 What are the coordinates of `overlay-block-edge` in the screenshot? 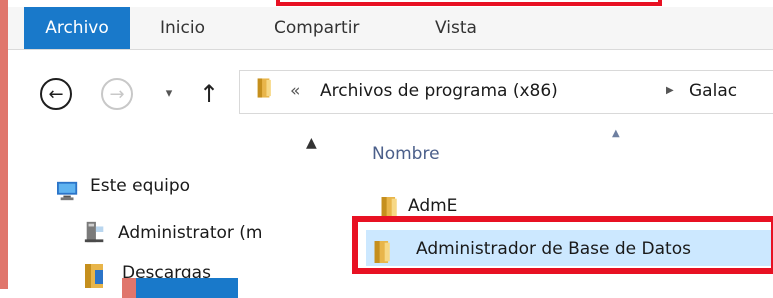 It's located at (129, 288).